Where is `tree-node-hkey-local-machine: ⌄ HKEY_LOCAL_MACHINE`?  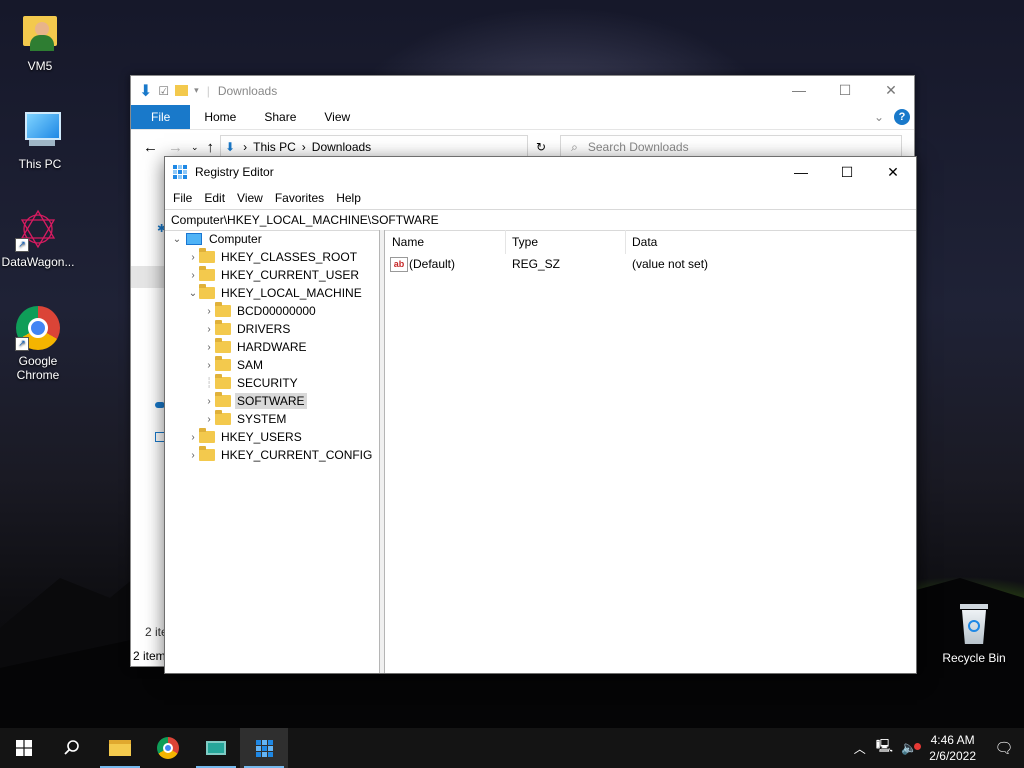
tree-node-hkey-local-machine: ⌄ HKEY_LOCAL_MACHINE is located at coordinates (275, 293).